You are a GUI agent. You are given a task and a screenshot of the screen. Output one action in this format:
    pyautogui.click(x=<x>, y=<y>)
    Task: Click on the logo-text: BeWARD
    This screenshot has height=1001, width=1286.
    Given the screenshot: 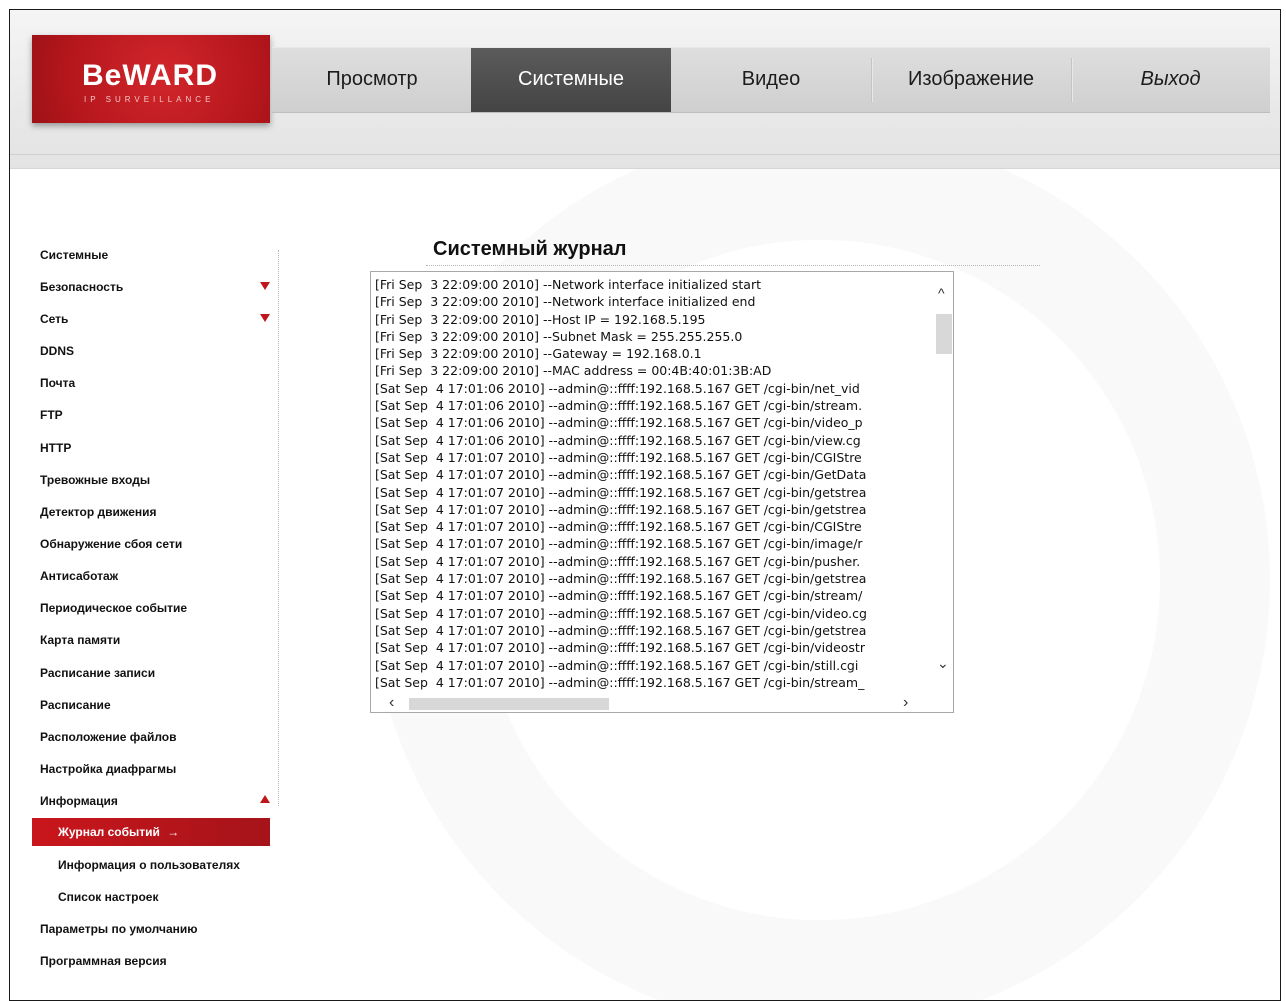 What is the action you would take?
    pyautogui.click(x=150, y=75)
    